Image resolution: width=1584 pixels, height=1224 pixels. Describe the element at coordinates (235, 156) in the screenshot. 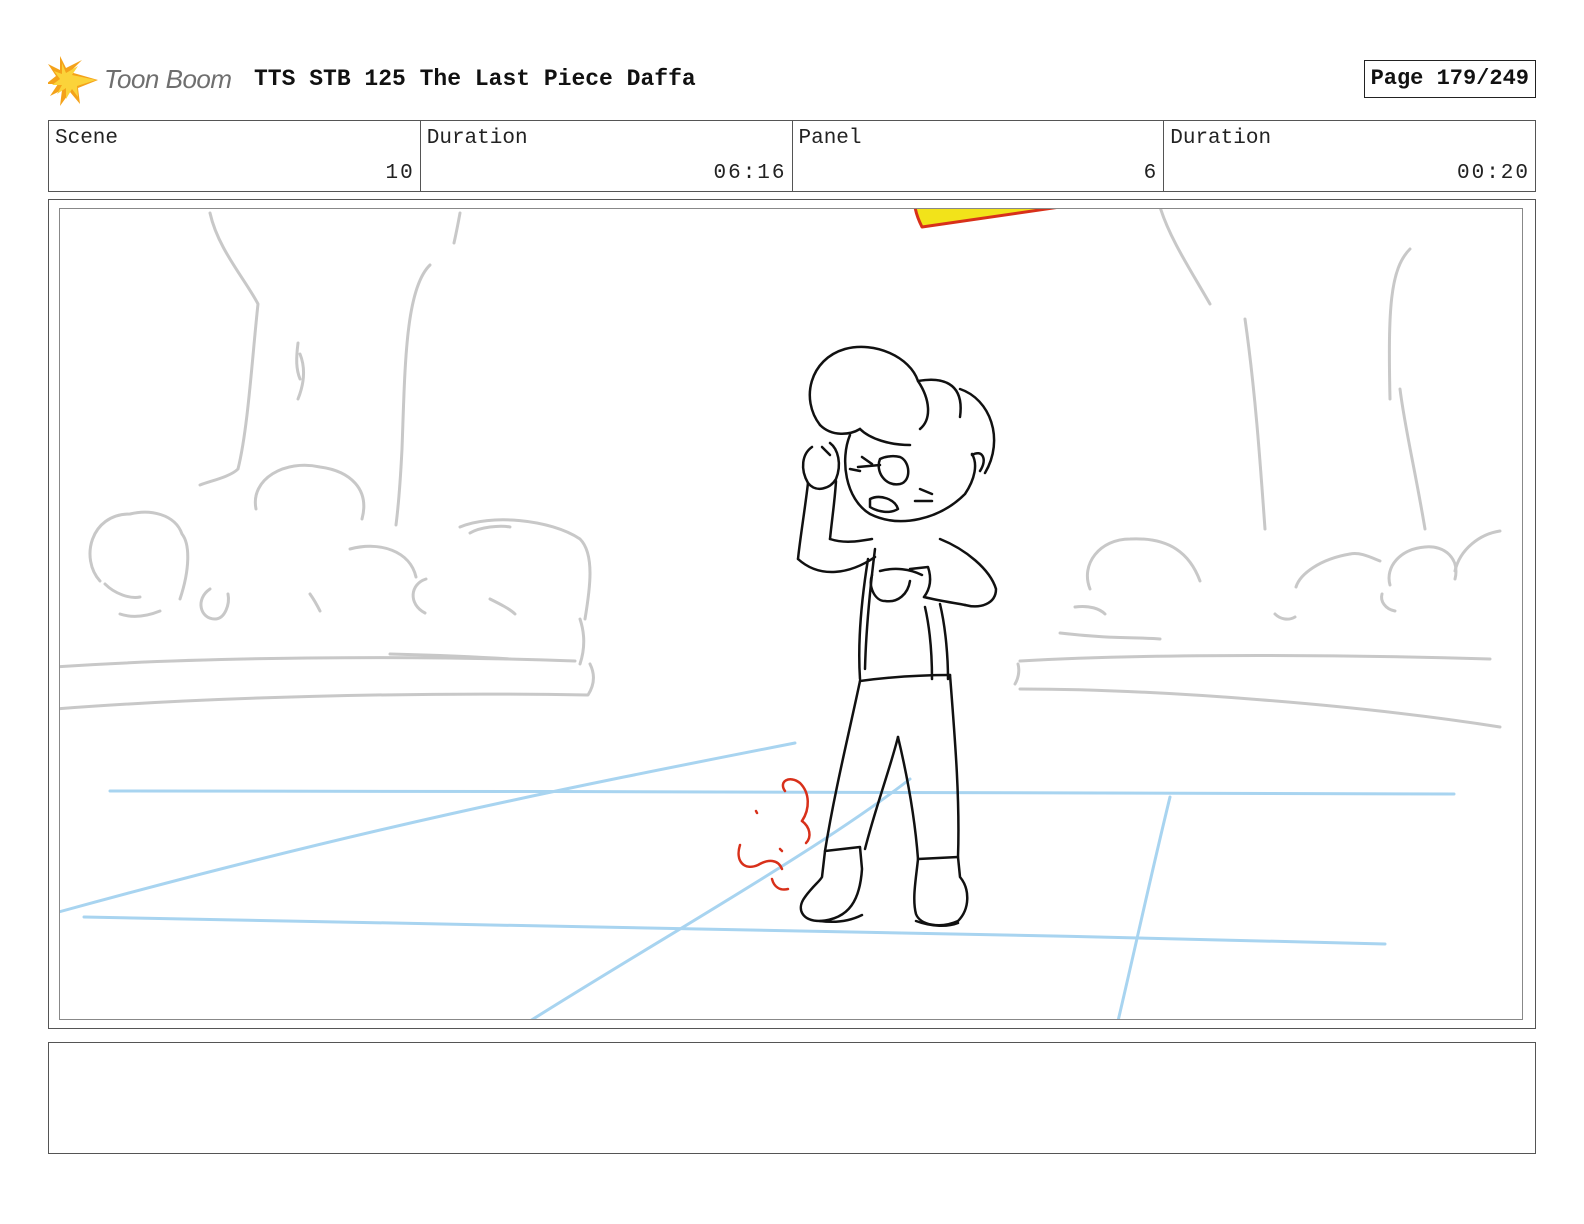

I see `scene-cell: Scene 10` at that location.